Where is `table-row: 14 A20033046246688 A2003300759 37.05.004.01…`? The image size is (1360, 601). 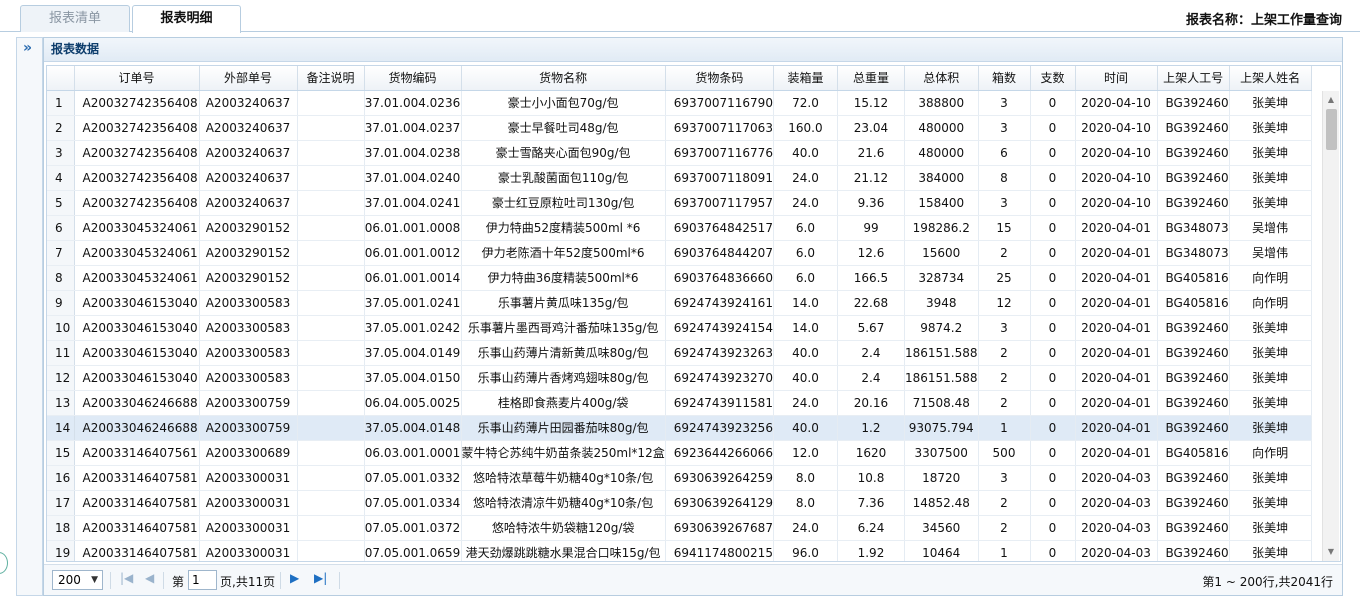 table-row: 14 A20033046246688 A2003300759 37.05.004.01… is located at coordinates (679, 428).